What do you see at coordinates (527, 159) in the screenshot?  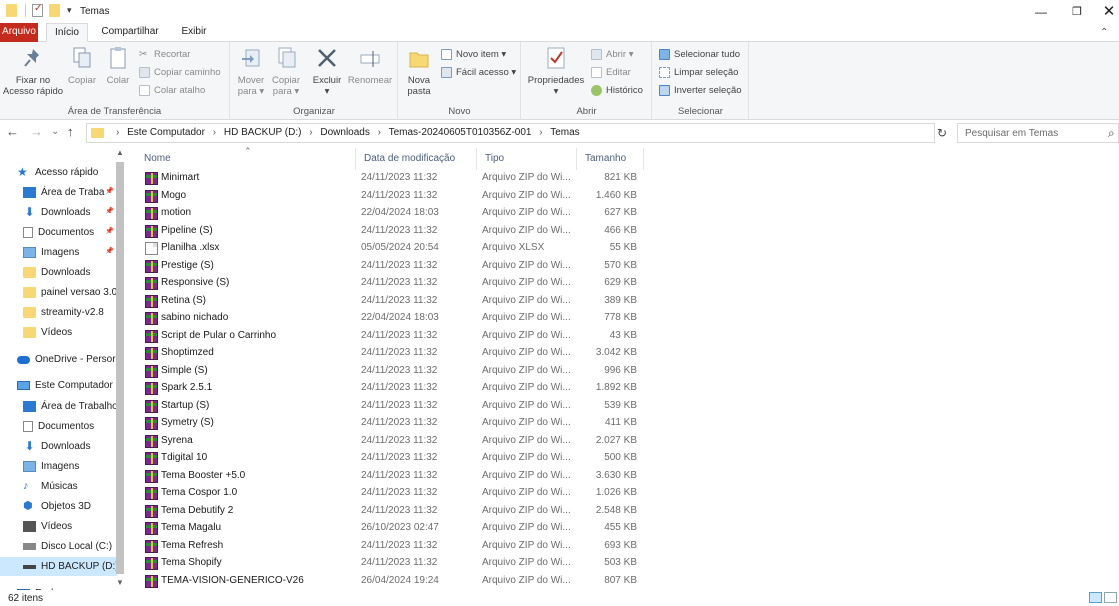 I see `column-header-type: Tipo` at bounding box center [527, 159].